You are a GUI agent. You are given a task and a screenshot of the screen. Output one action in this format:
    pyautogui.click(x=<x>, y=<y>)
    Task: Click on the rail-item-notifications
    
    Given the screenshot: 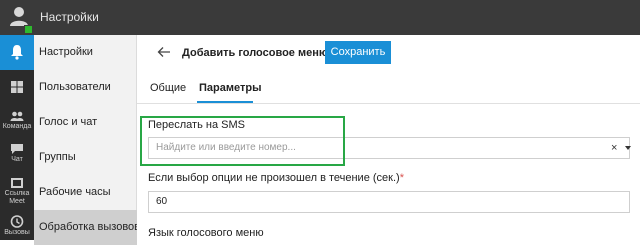 What is the action you would take?
    pyautogui.click(x=17, y=52)
    